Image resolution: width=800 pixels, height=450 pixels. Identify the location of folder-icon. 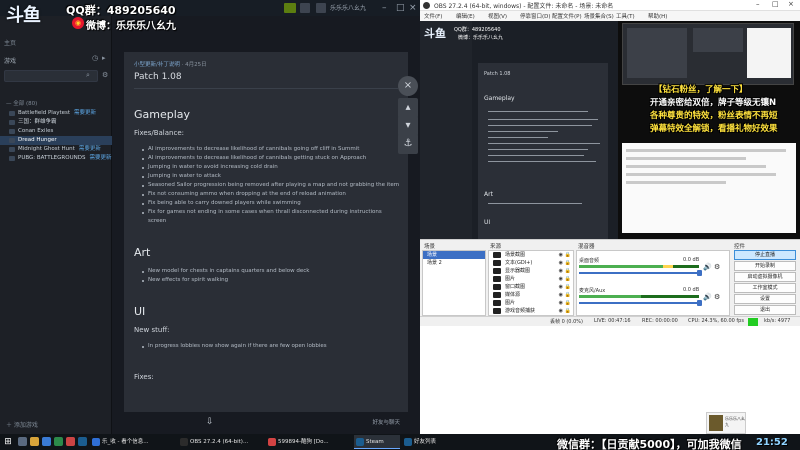
(34, 441).